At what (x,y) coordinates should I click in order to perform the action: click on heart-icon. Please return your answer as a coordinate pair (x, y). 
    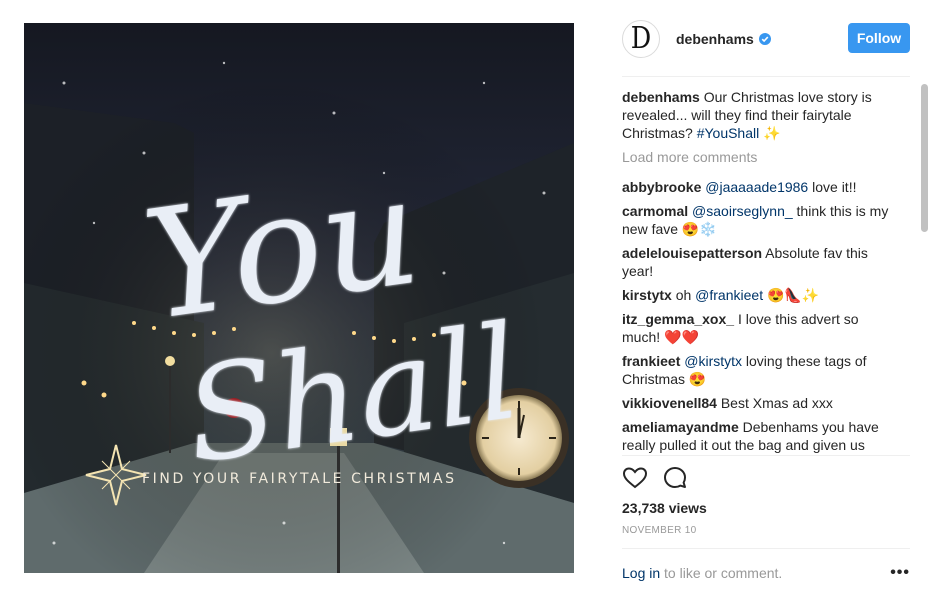
    Looking at the image, I should click on (635, 478).